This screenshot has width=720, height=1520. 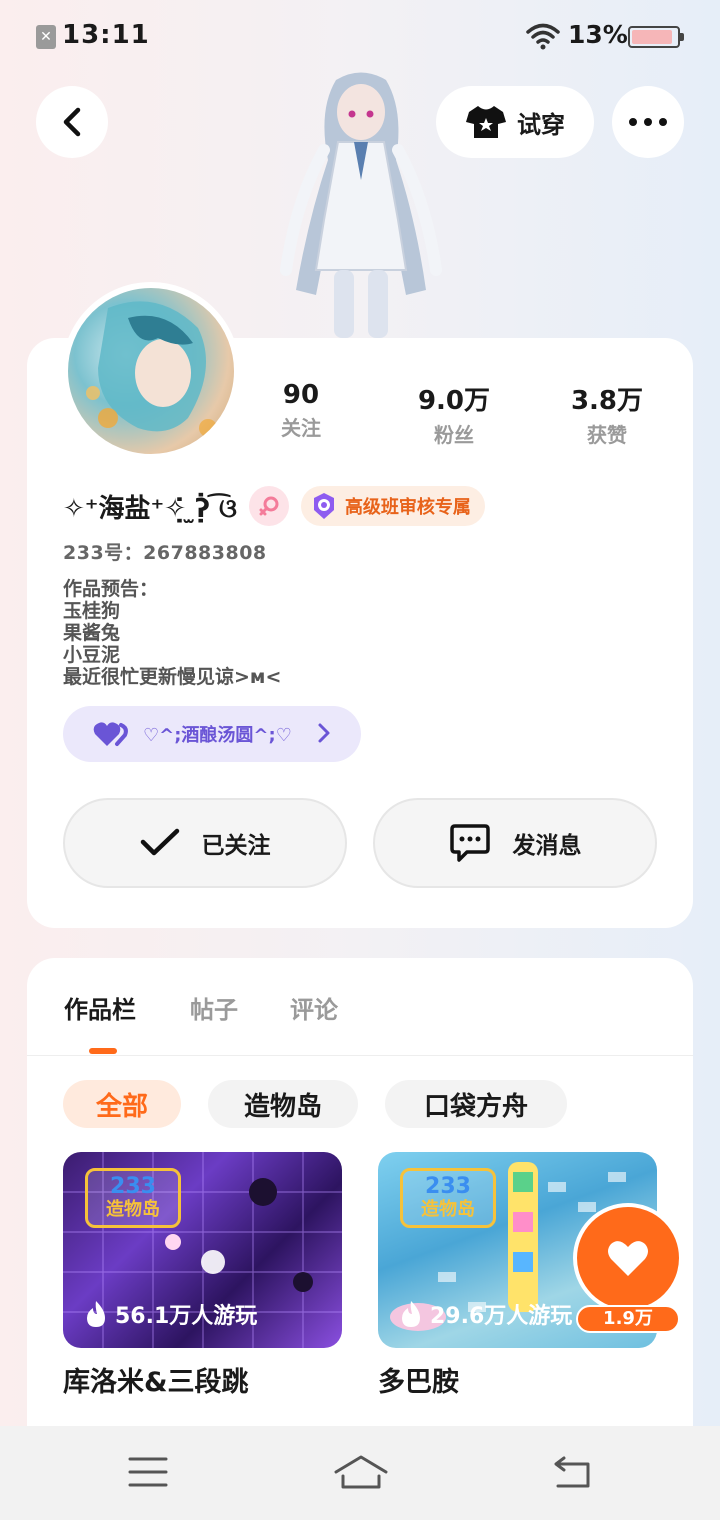 I want to click on chevron-left-icon, so click(x=72, y=122).